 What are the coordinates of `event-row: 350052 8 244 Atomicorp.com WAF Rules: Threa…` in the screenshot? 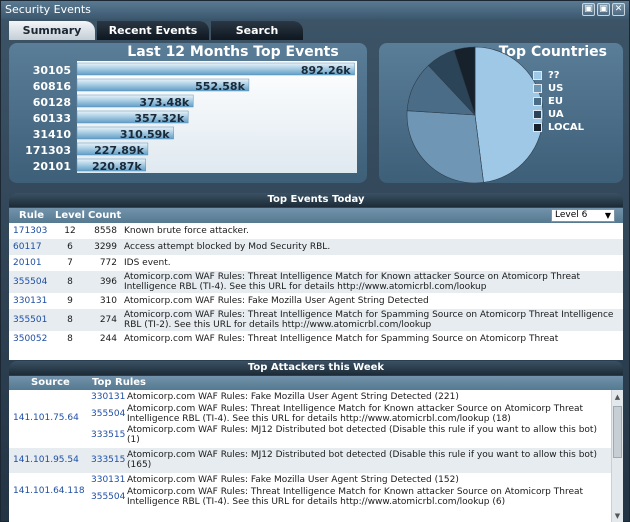 It's located at (316, 339).